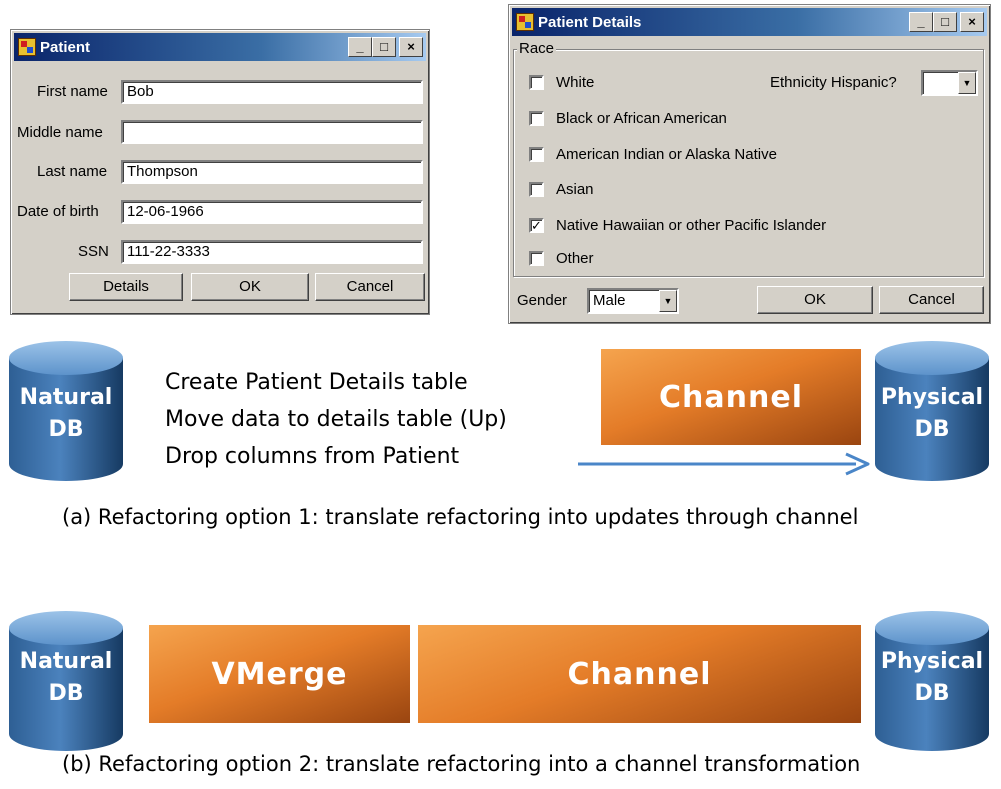 The image size is (1001, 789). I want to click on race-checkbox-white: White, so click(561, 82).